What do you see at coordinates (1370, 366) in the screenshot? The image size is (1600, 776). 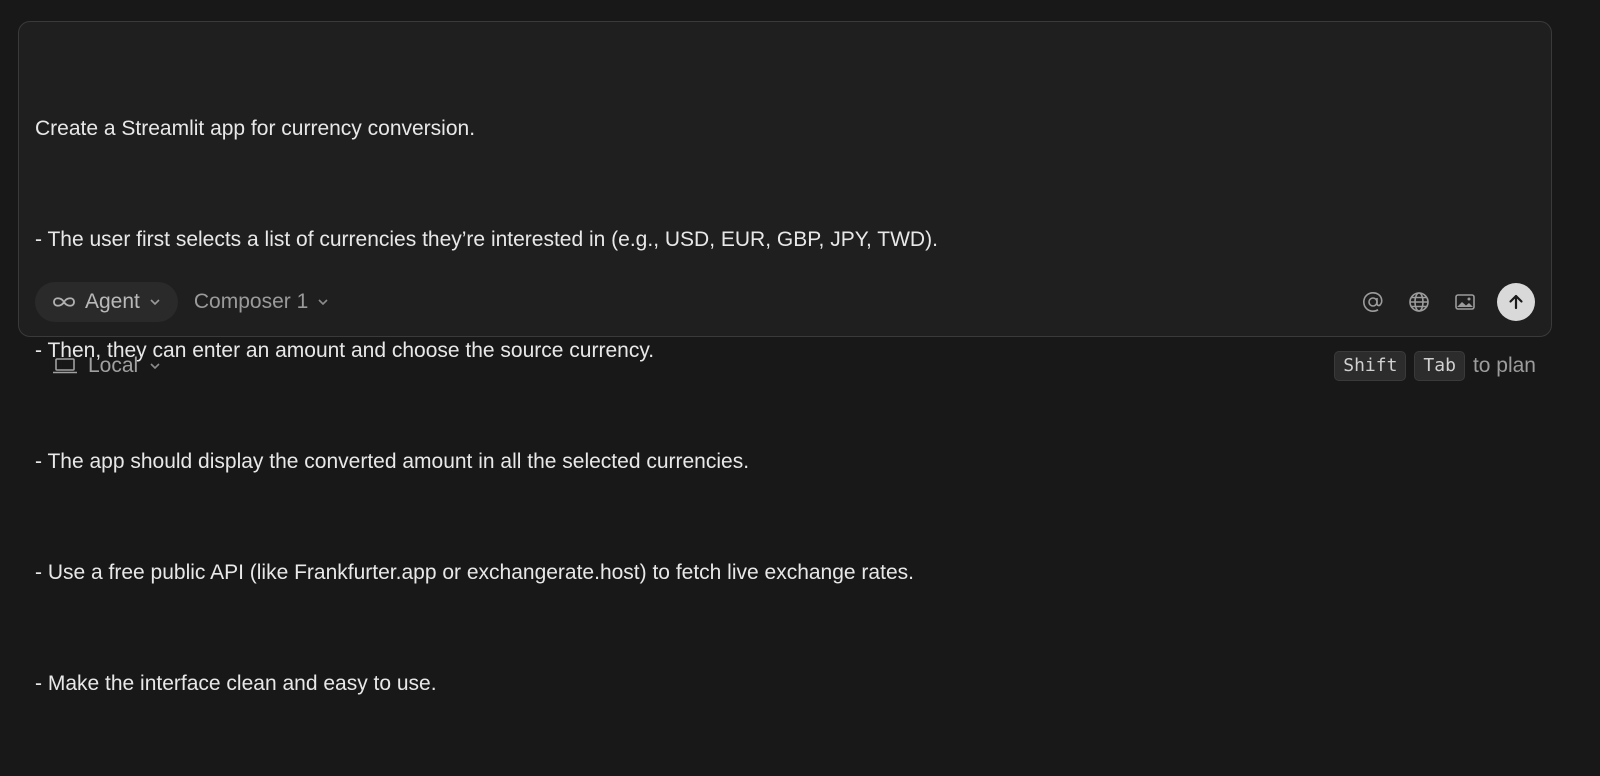 I see `shift-key: Shift` at bounding box center [1370, 366].